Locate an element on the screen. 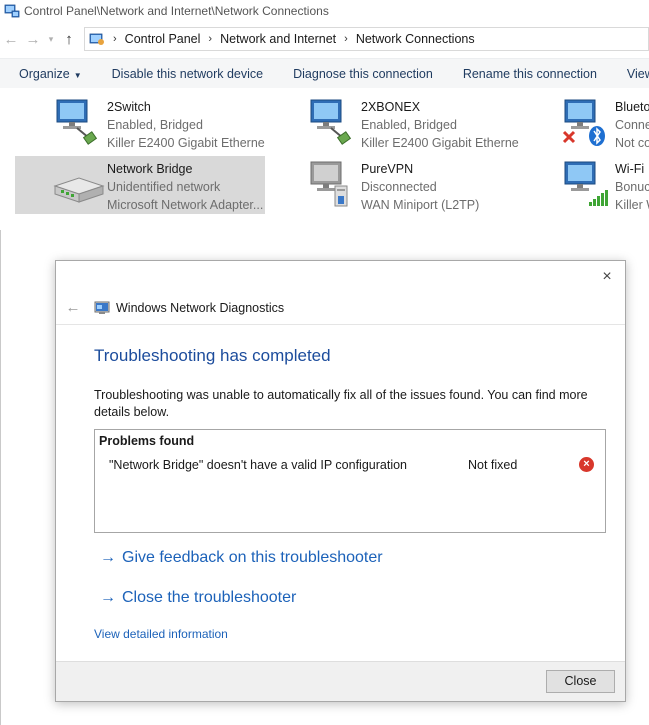  close-button: Close is located at coordinates (580, 681).